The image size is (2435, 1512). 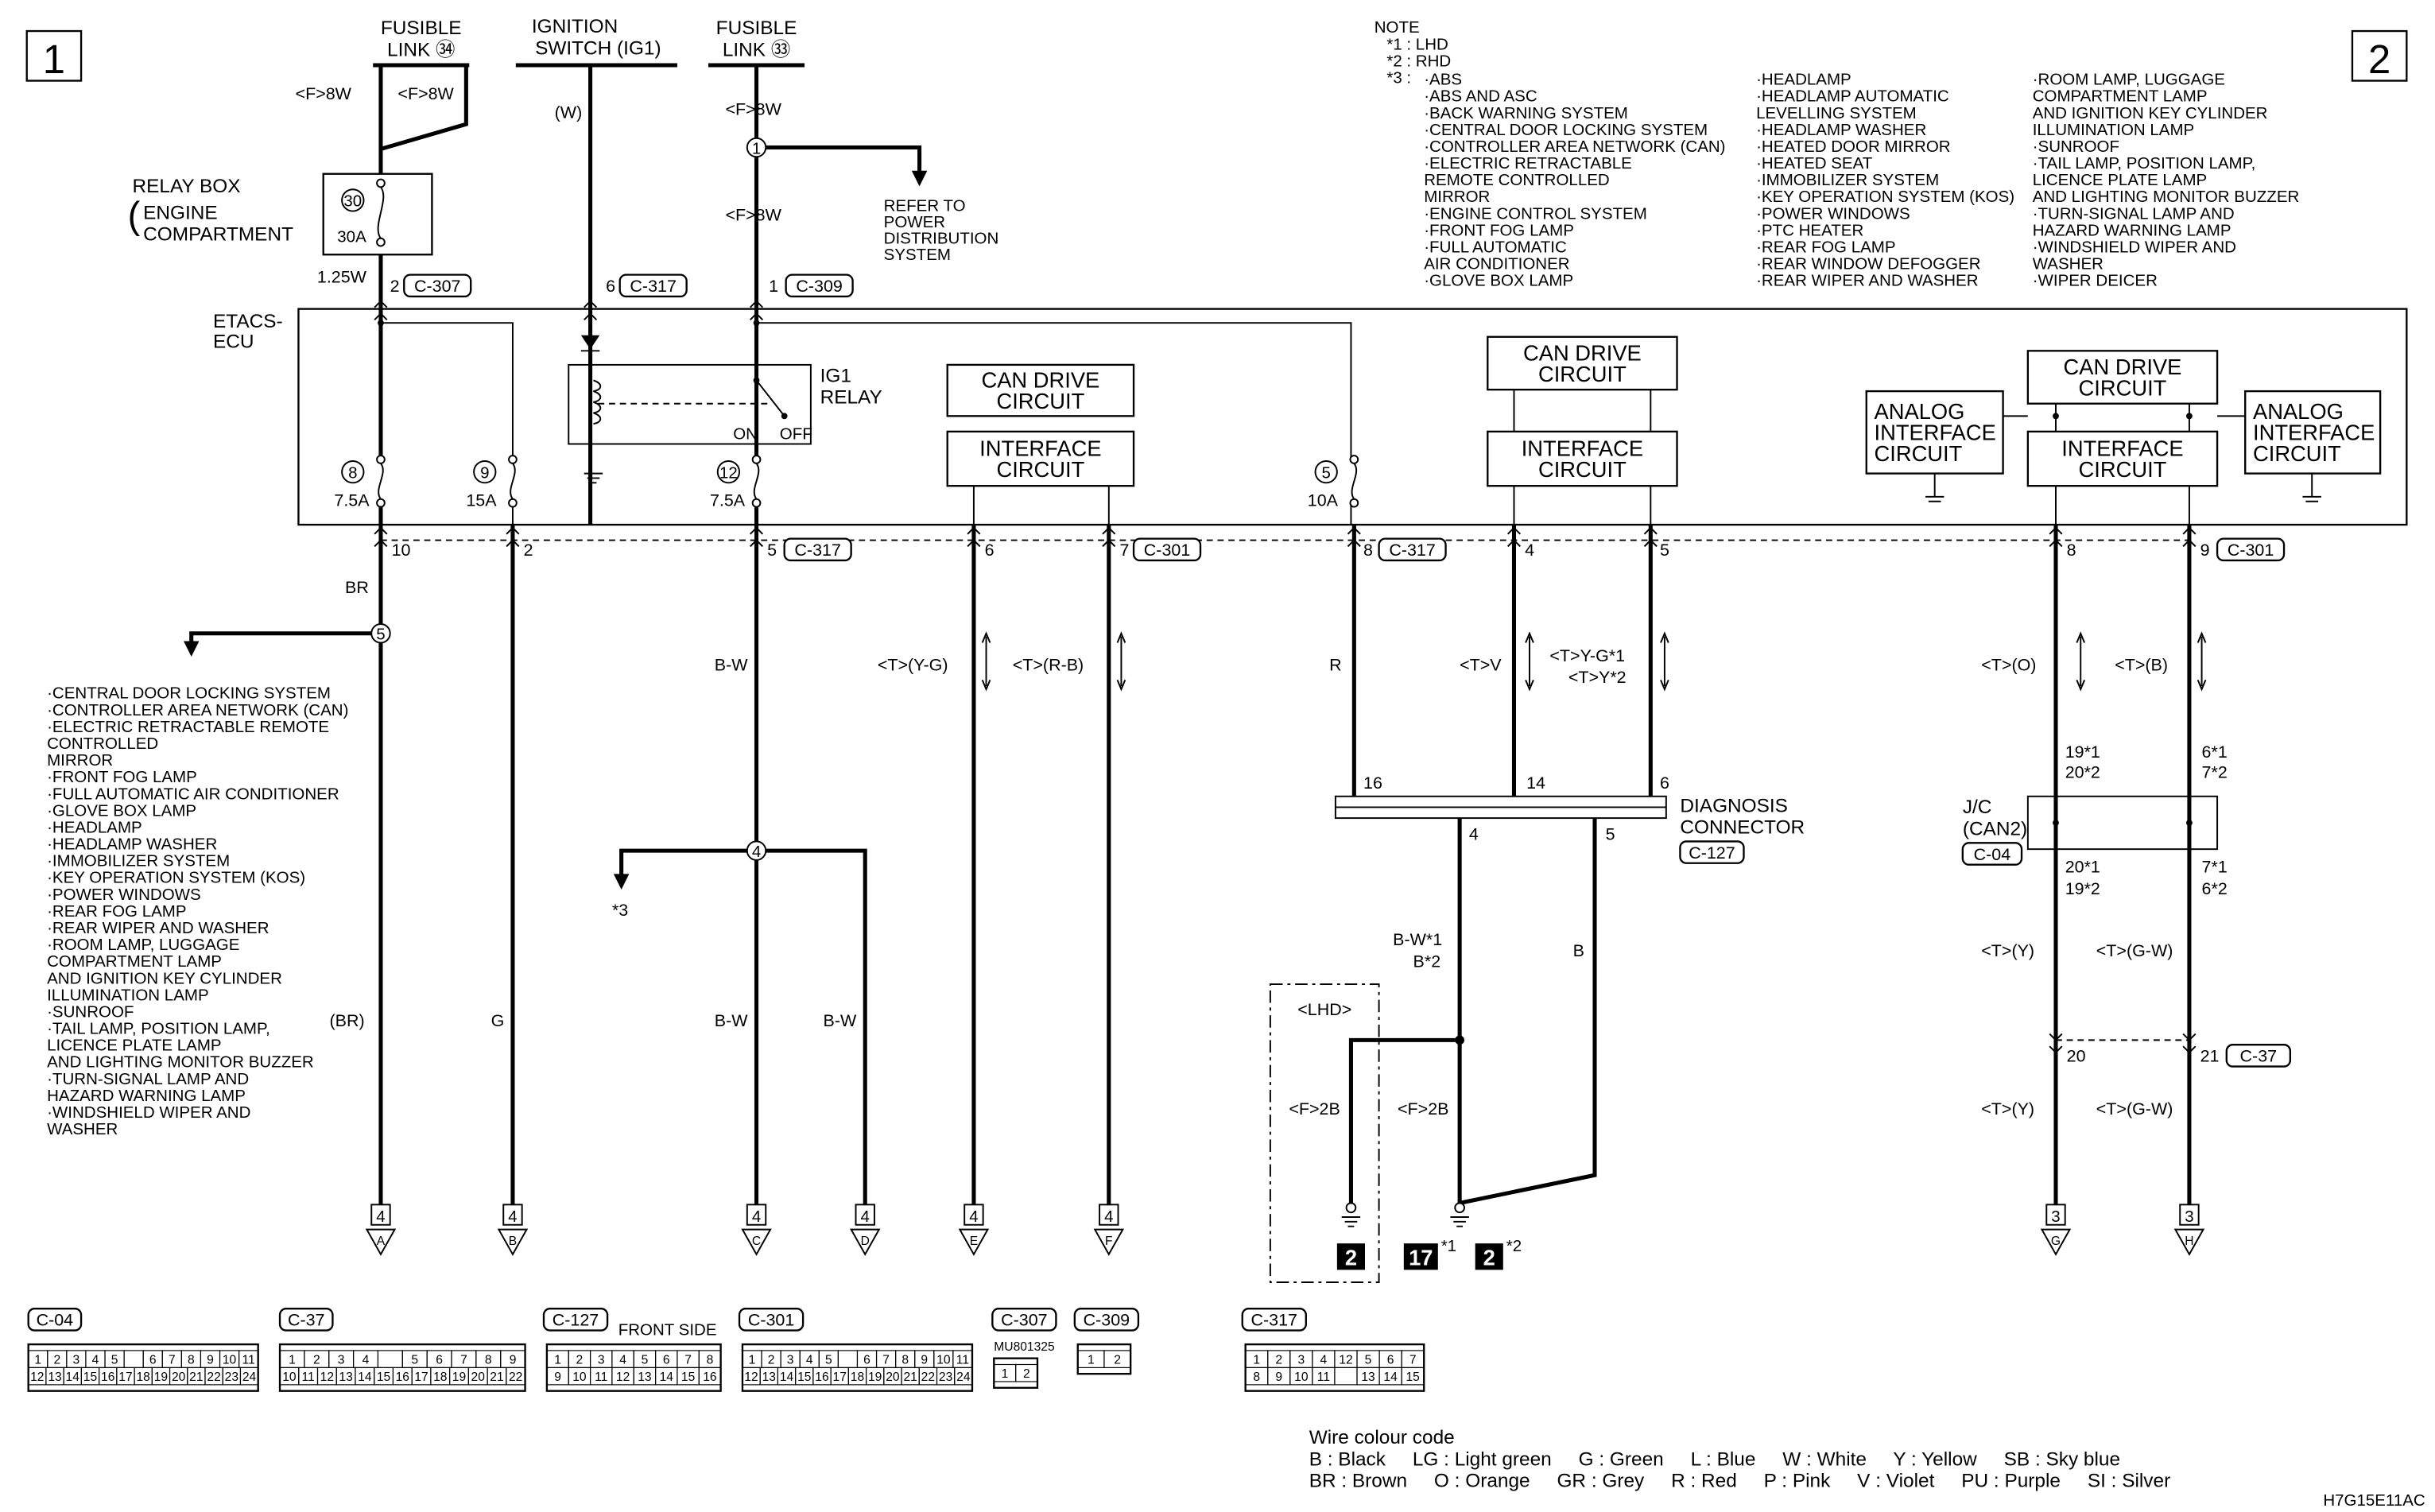 I want to click on system-list-item: ·FULL AUTOMATIC AIR CONDITIONER, so click(x=193, y=794).